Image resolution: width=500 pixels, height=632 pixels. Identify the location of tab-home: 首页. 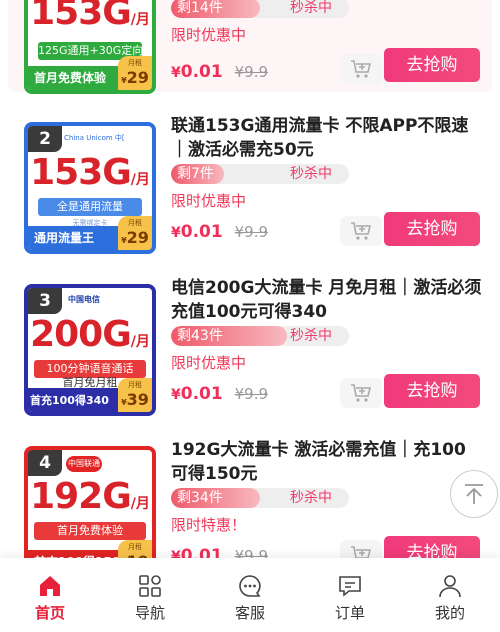
(50, 595).